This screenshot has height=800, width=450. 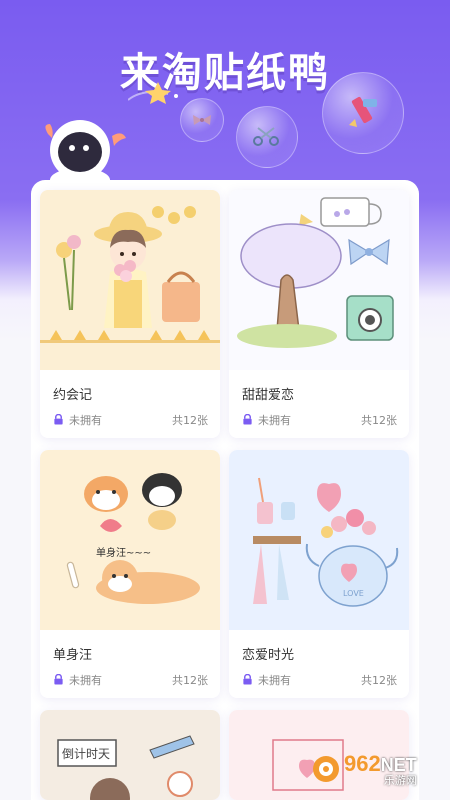 I want to click on sticker-pack-card-love-time: LOVE 恋爱时光 未拥有 共12张, so click(x=319, y=574).